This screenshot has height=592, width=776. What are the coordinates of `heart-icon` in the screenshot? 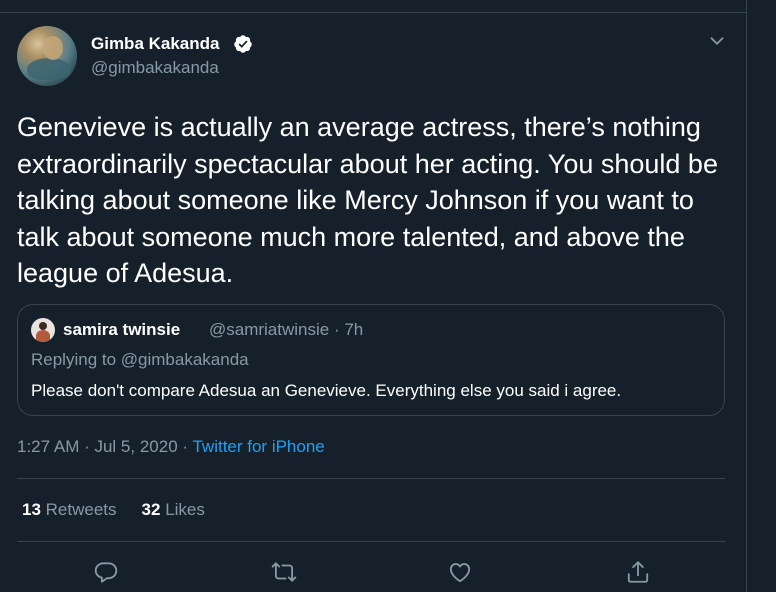 It's located at (460, 573).